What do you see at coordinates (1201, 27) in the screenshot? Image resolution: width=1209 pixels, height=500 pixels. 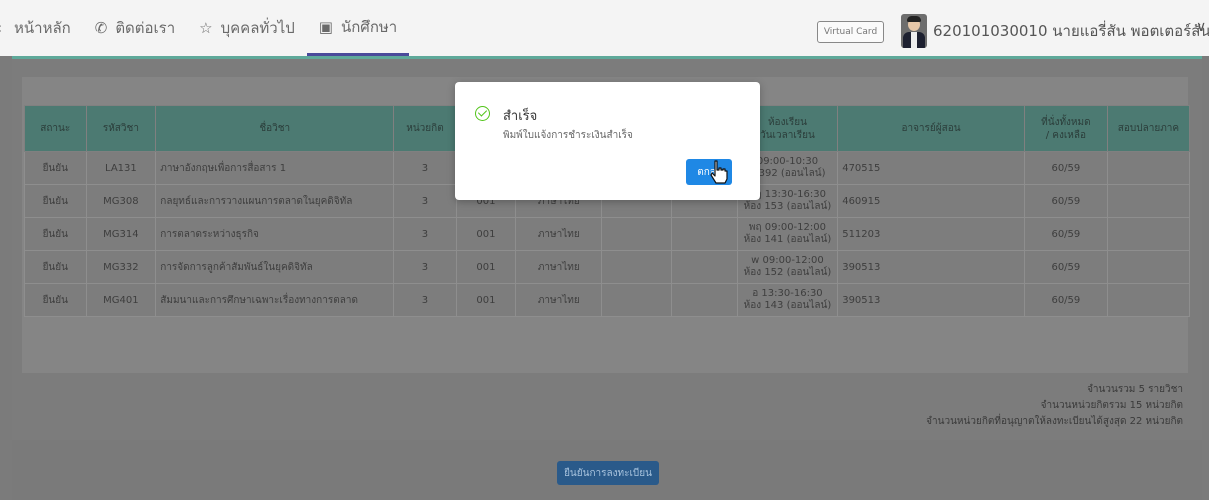 I see `chevron-down-icon: ∨` at bounding box center [1201, 27].